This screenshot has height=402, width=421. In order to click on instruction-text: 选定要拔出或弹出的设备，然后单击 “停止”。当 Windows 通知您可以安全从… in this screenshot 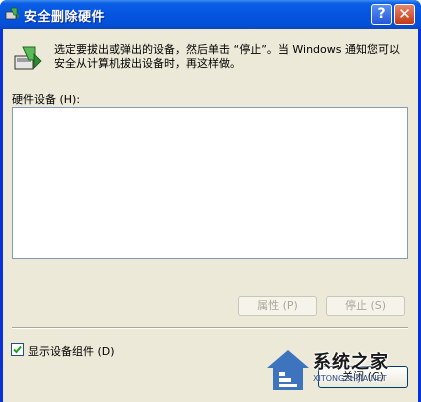, I will do `click(227, 56)`.